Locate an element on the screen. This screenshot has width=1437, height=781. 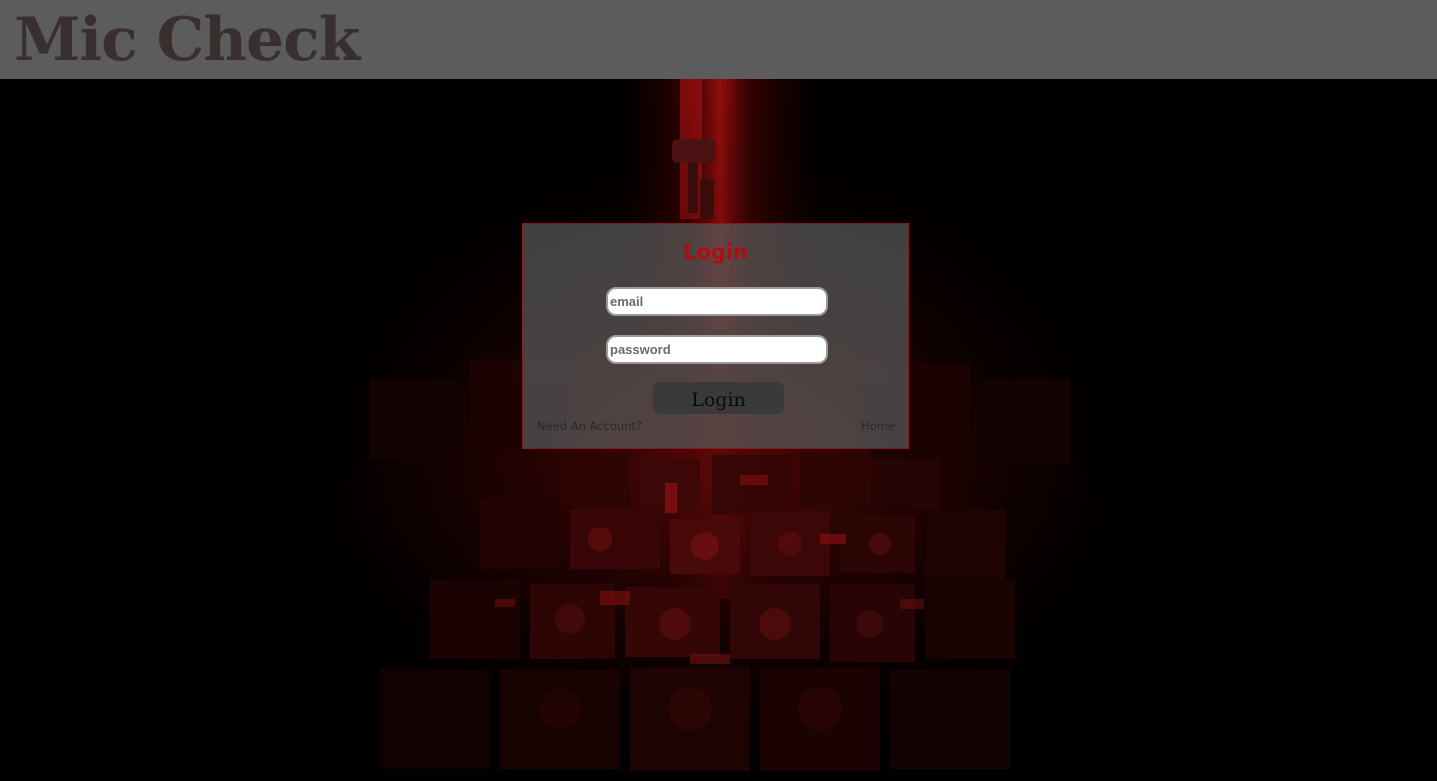
home-link: Home is located at coordinates (878, 426).